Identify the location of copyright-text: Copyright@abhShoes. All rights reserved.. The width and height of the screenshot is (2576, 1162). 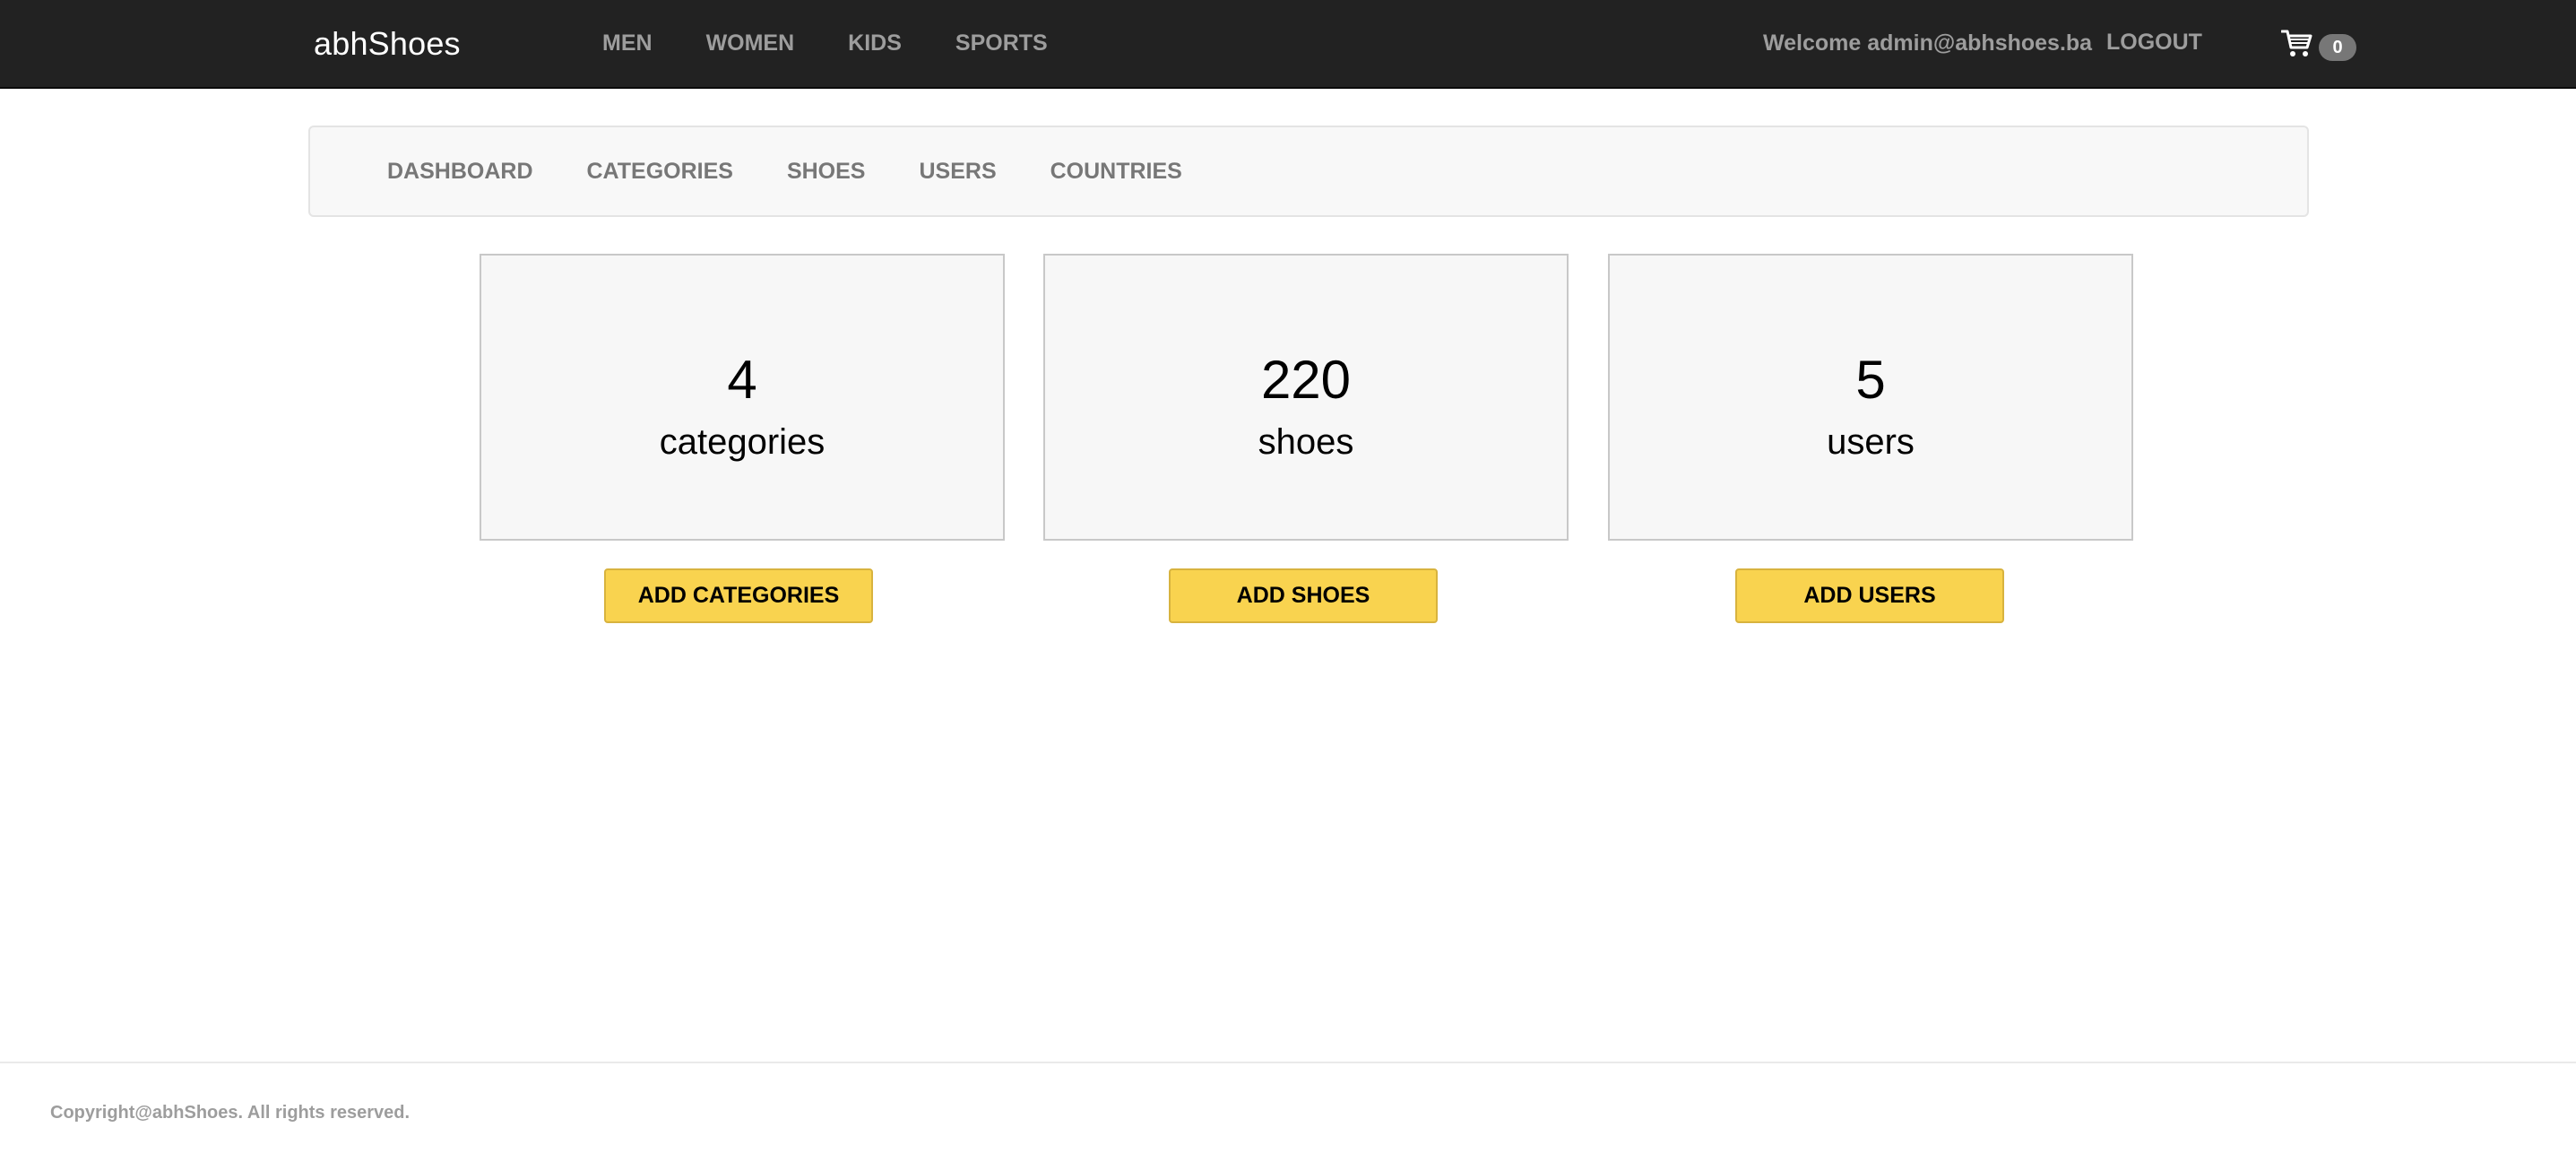
(230, 1113).